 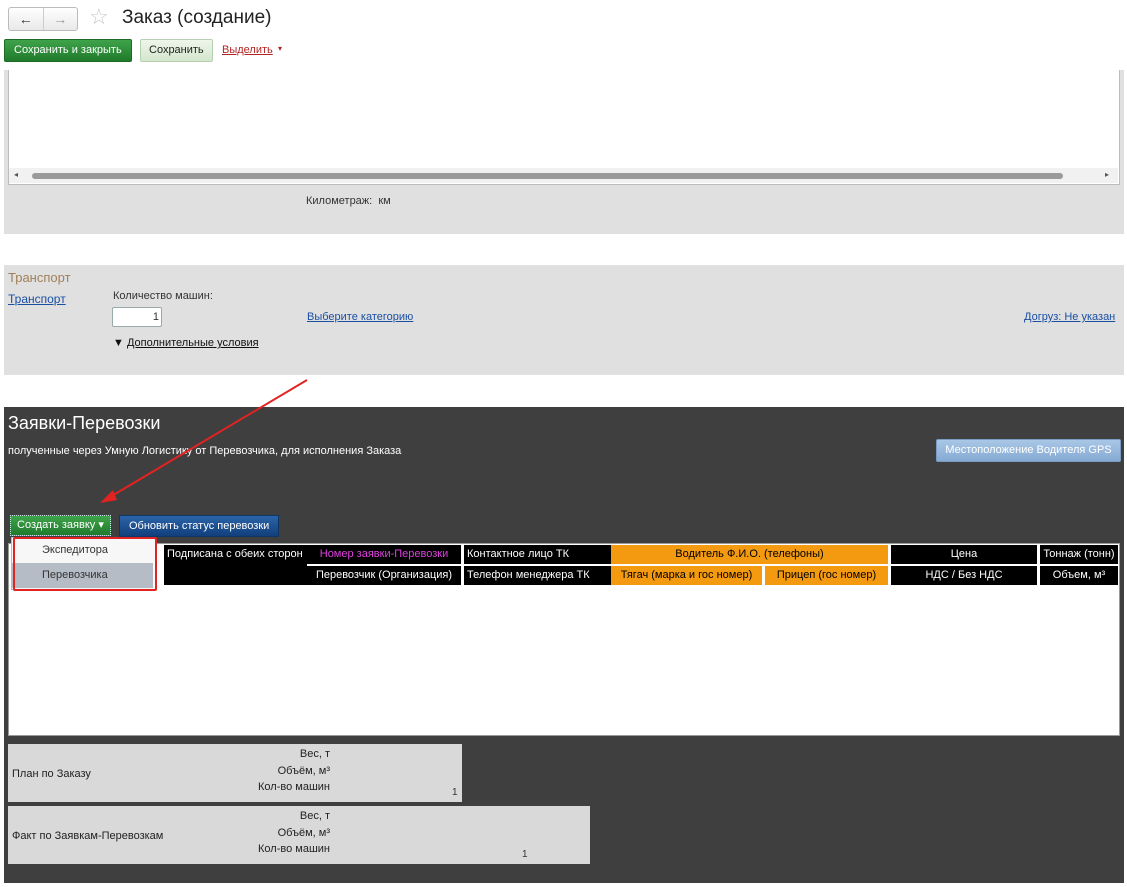 I want to click on plan-weight-label: Вес, т, so click(x=314, y=754).